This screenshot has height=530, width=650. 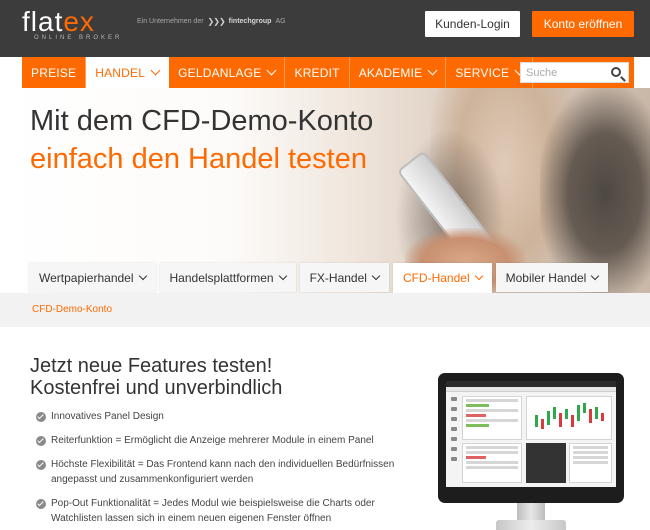 I want to click on section-subheading: Kostenfrei und unverbindlich, so click(x=156, y=388).